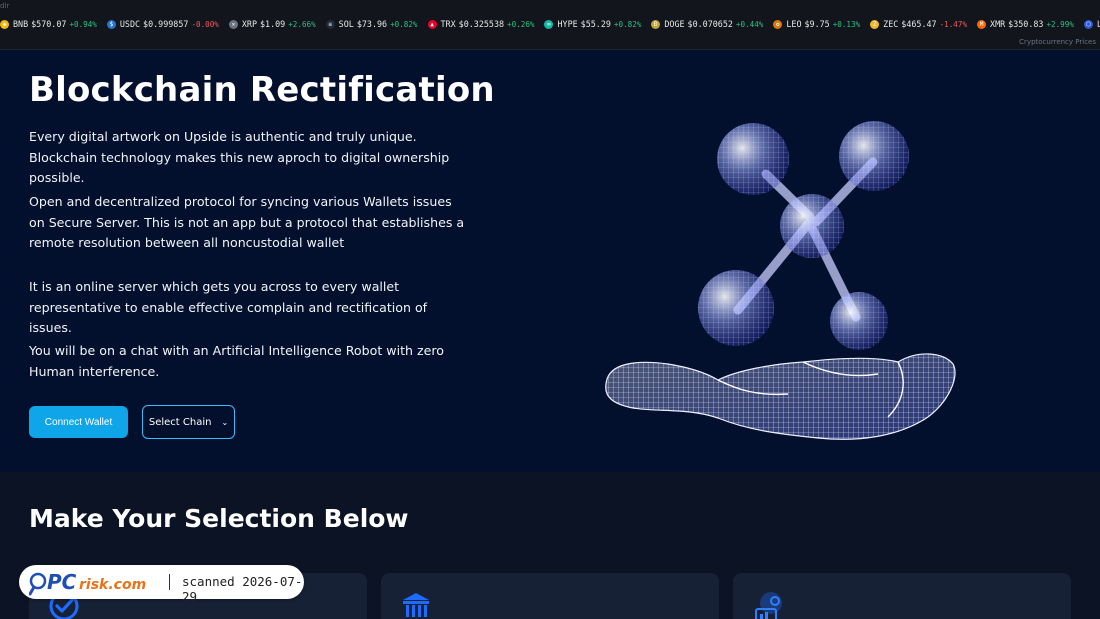 The height and width of the screenshot is (619, 1100). What do you see at coordinates (416, 605) in the screenshot?
I see `bank-icon` at bounding box center [416, 605].